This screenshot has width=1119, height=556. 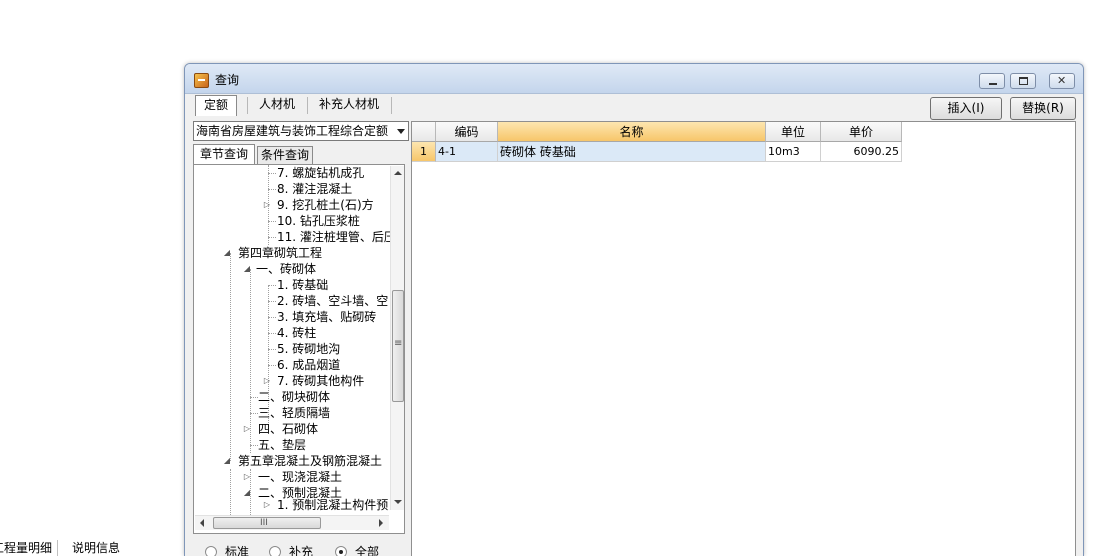 I want to click on tree-chapter-5: 第五章混凝土及钢筋混凝土, so click(x=310, y=461).